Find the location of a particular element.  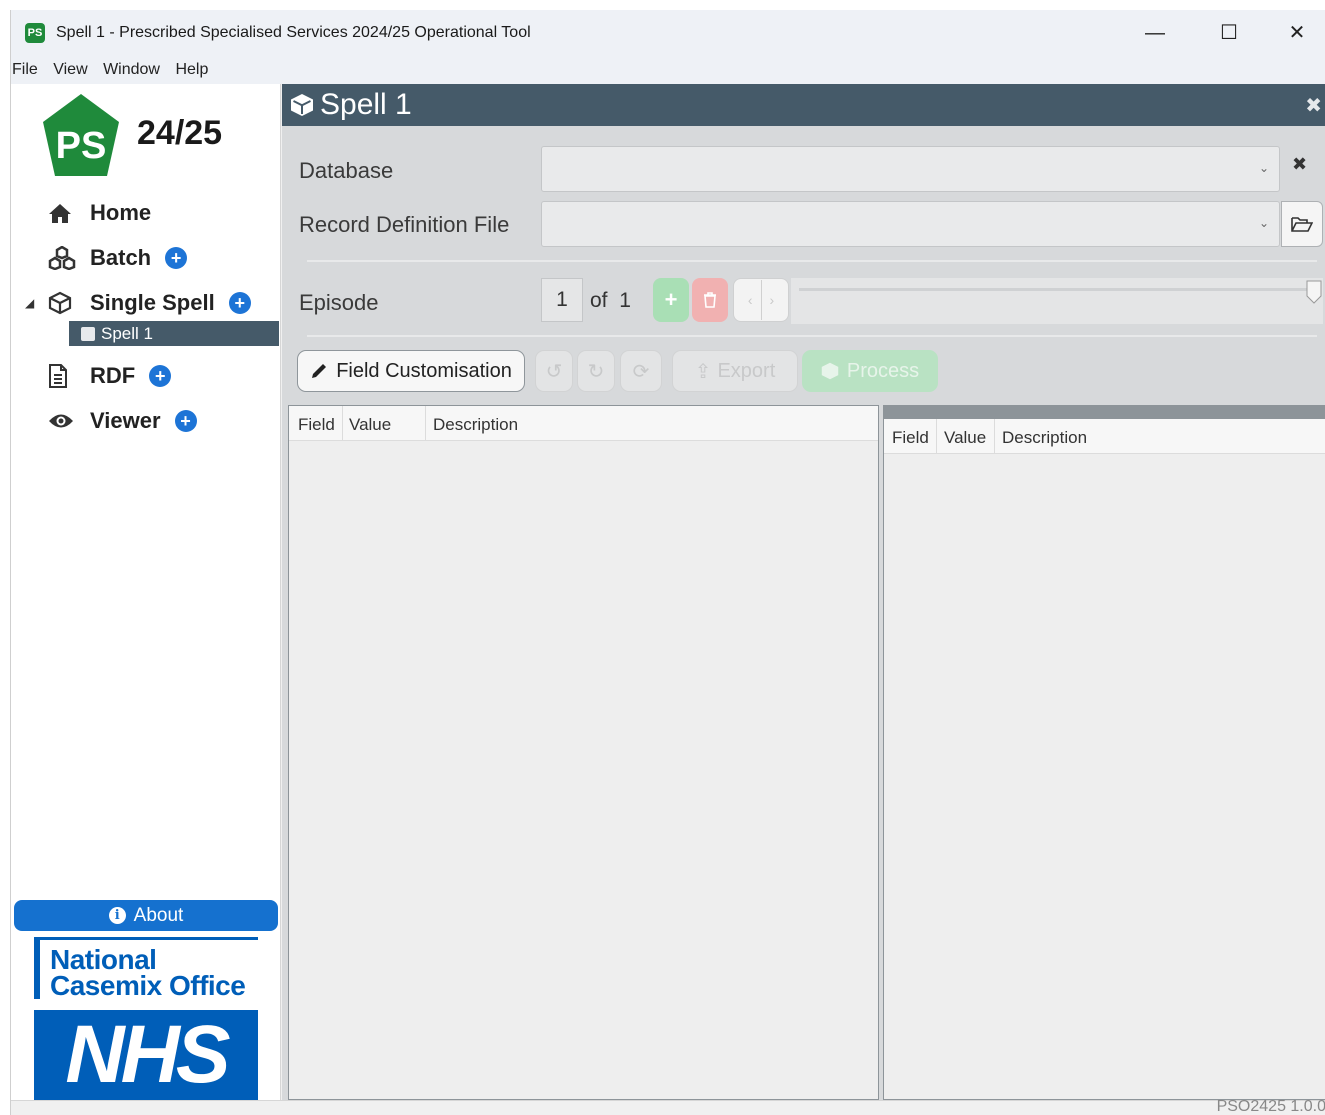

export-icon: ⇪ is located at coordinates (703, 371).